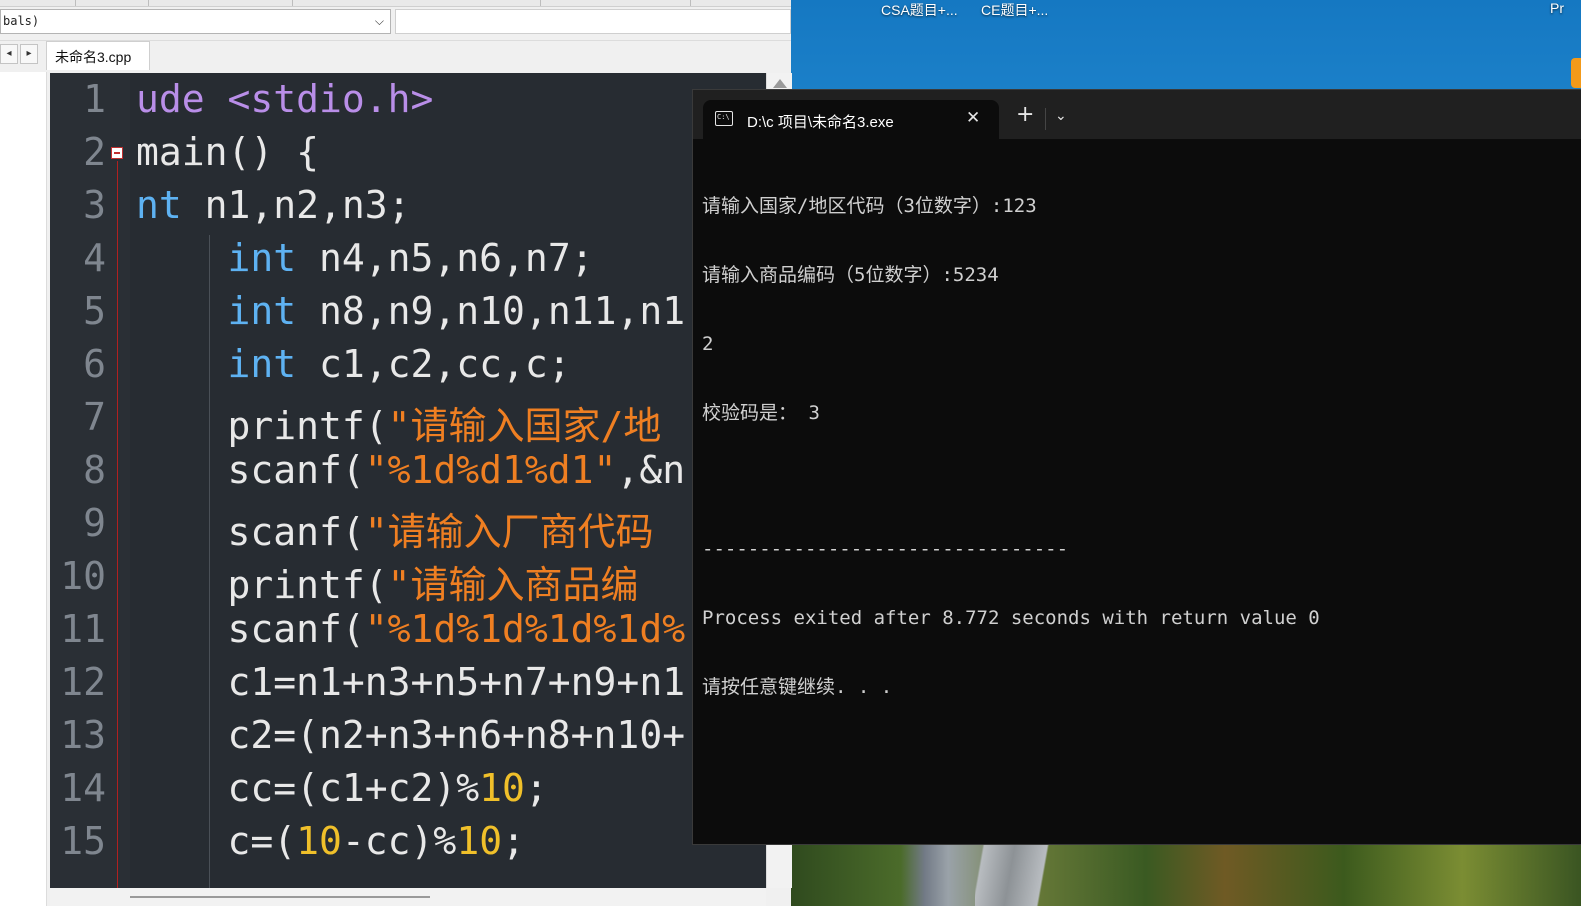 Image resolution: width=1581 pixels, height=906 pixels. I want to click on line-number: 11, so click(83, 629).